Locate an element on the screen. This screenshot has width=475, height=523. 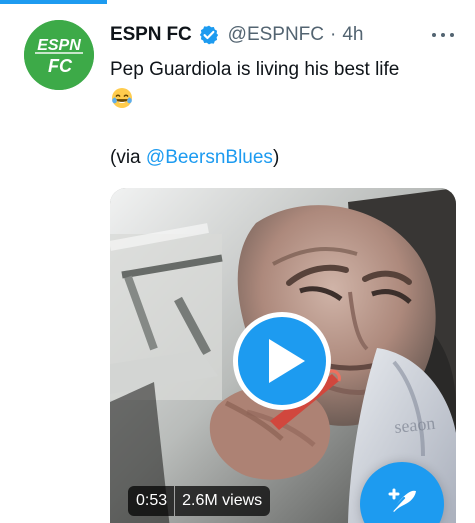
play-button is located at coordinates (282, 361).